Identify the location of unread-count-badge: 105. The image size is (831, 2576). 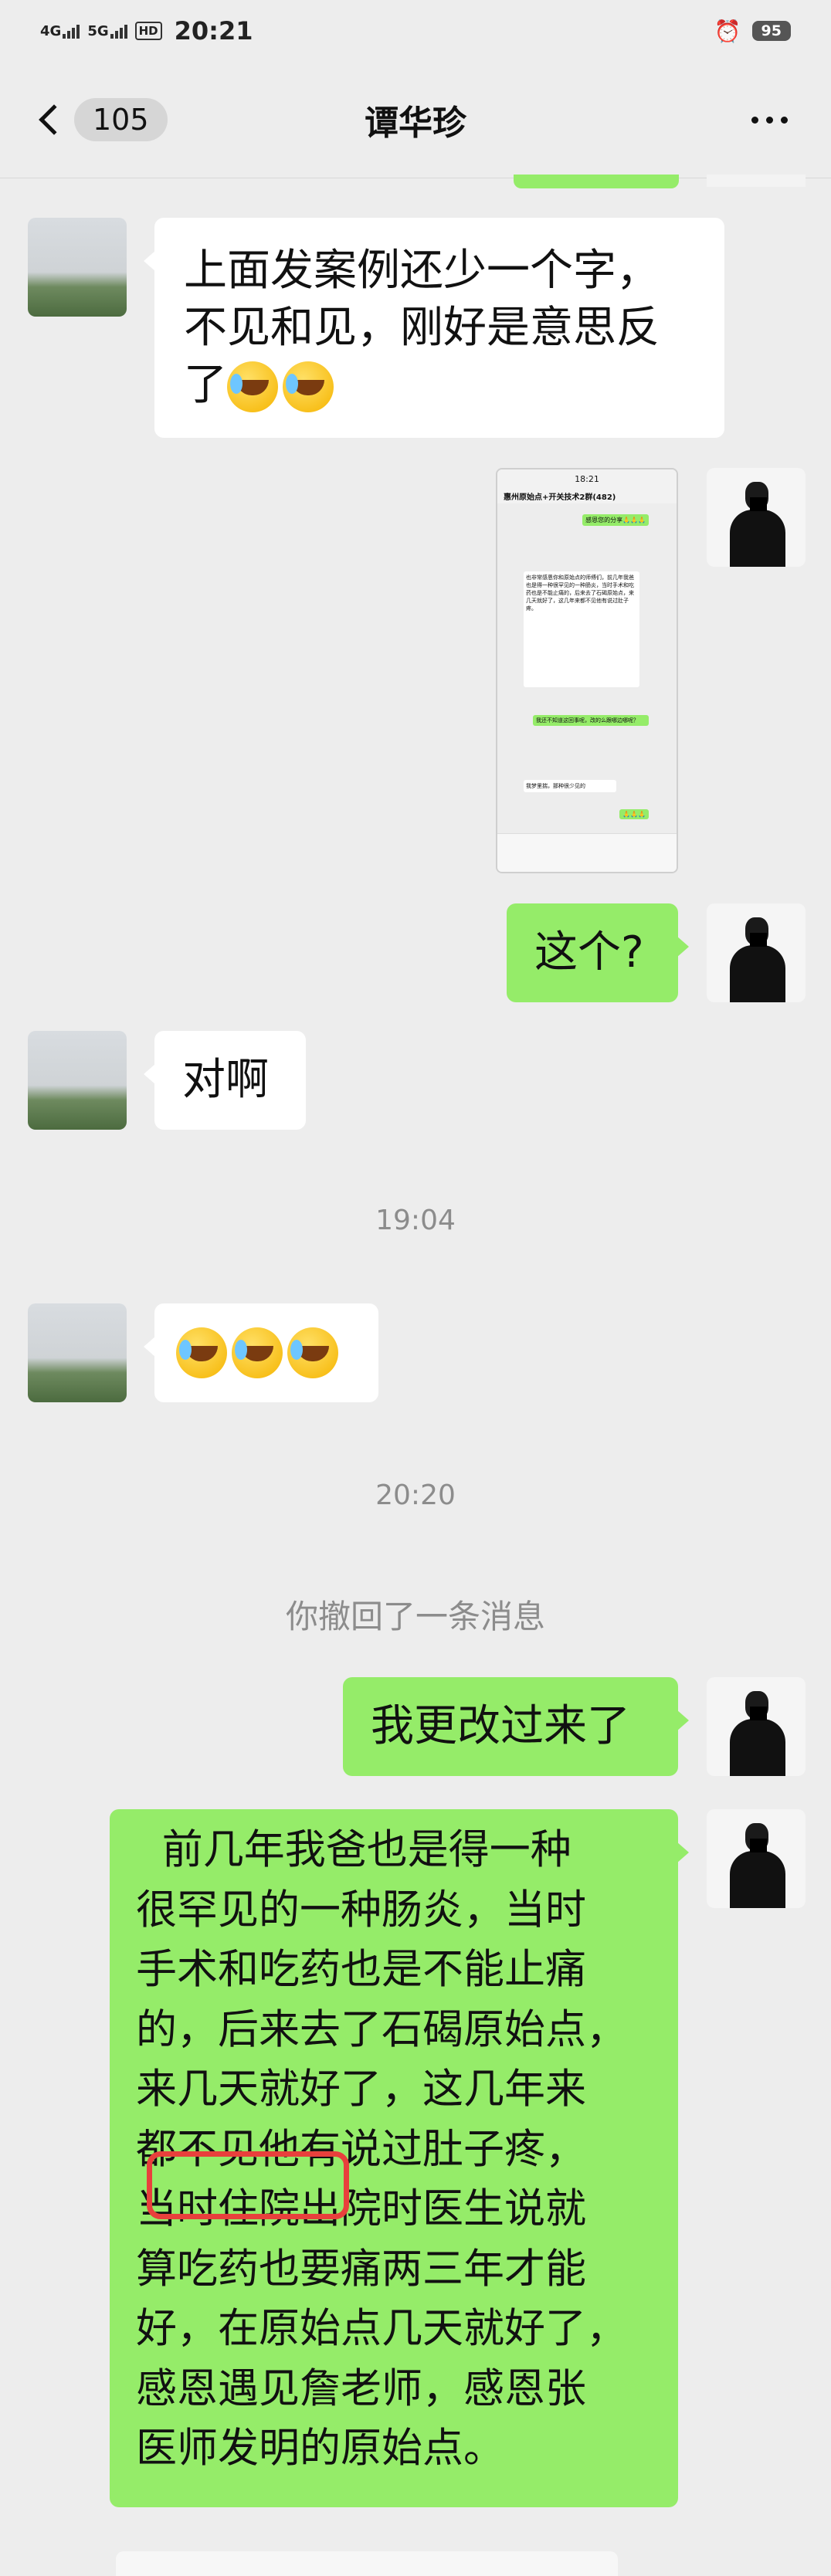
(121, 119).